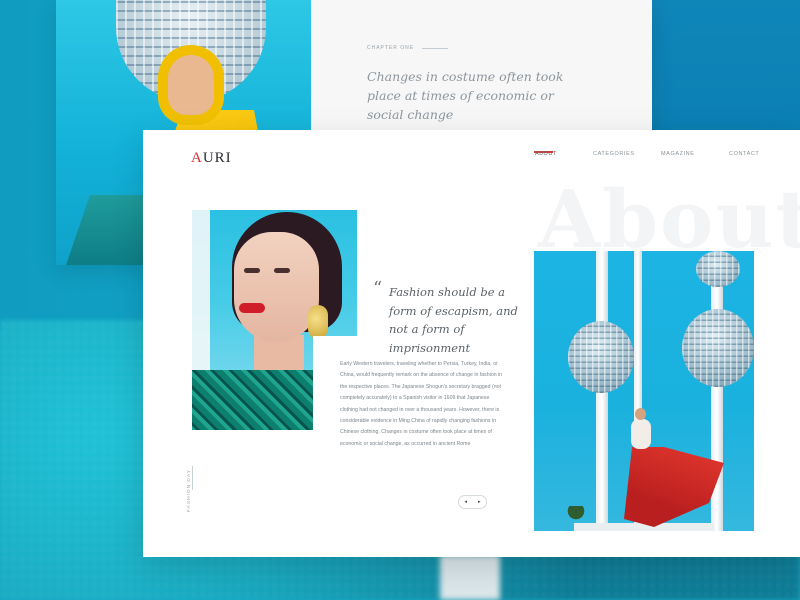 Image resolution: width=800 pixels, height=600 pixels. Describe the element at coordinates (641, 434) in the screenshot. I see `dancer-top` at that location.